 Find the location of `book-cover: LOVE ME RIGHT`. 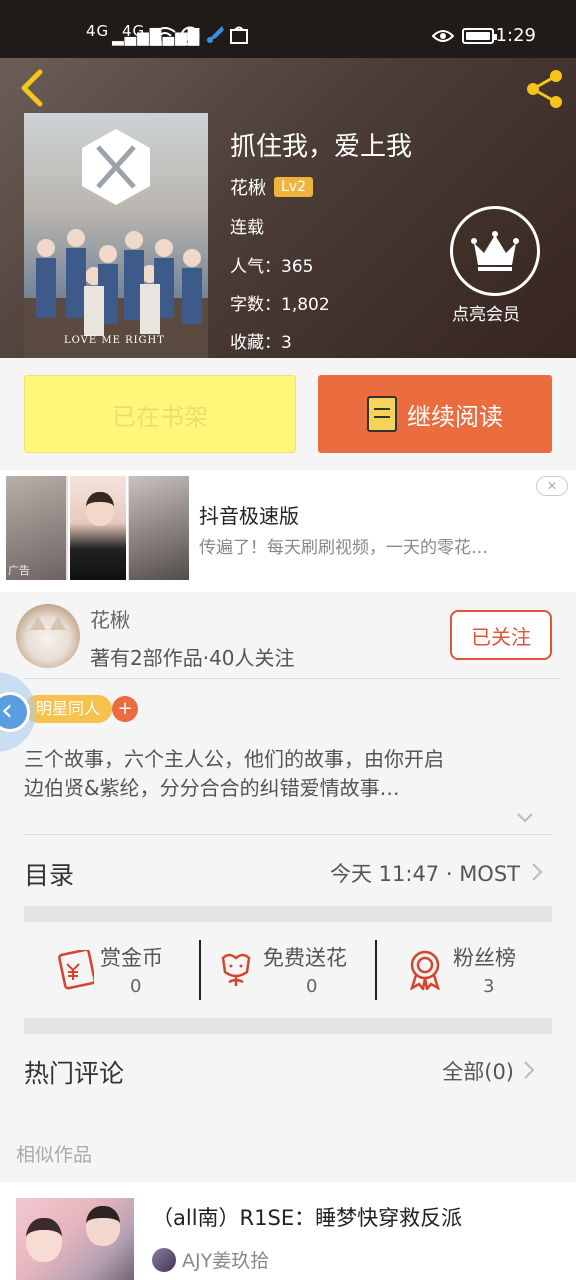

book-cover: LOVE ME RIGHT is located at coordinates (116, 235).